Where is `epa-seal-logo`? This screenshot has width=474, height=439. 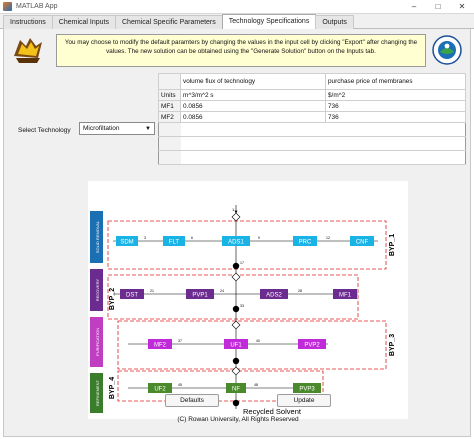 epa-seal-logo is located at coordinates (447, 50).